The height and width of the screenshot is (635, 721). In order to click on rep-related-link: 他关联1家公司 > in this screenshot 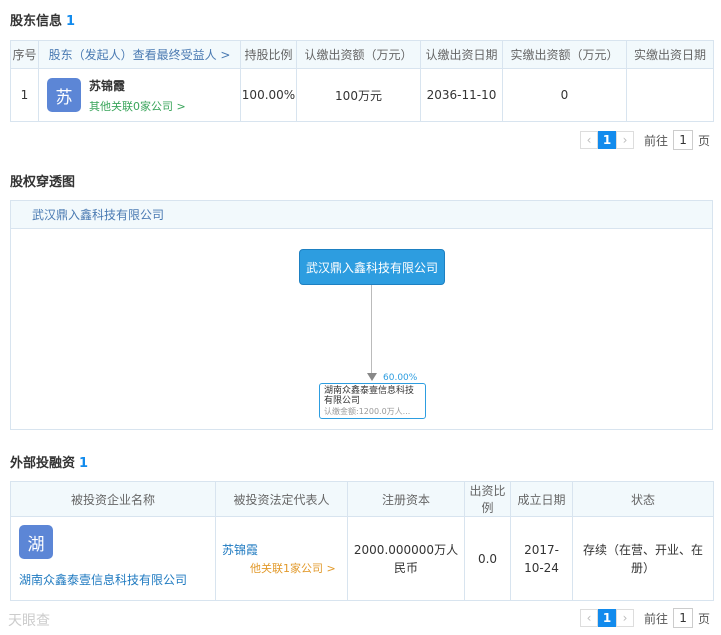, I will do `click(284, 568)`.